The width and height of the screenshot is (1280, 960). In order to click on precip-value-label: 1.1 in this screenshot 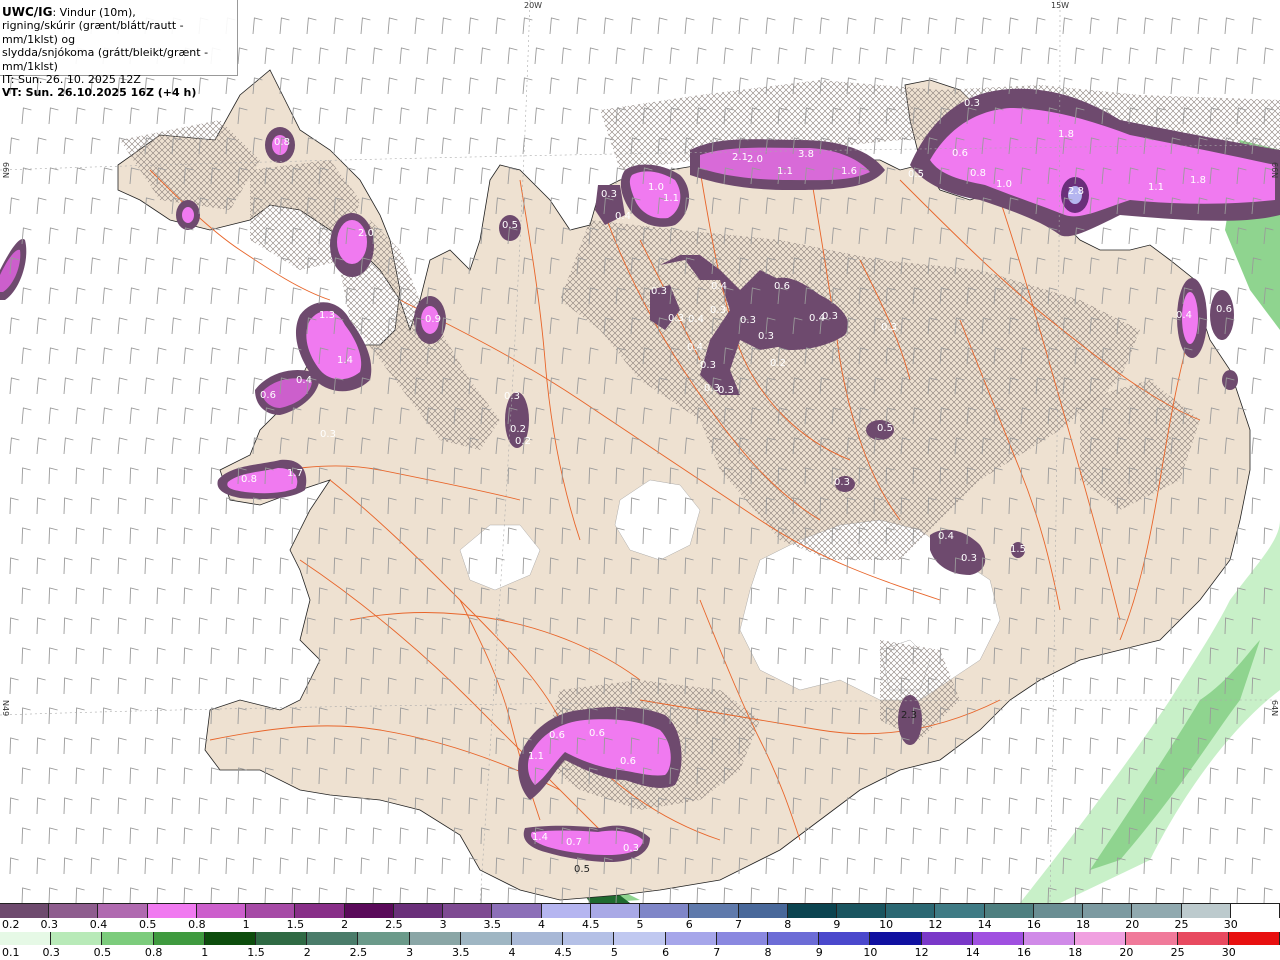, I will do `click(785, 171)`.